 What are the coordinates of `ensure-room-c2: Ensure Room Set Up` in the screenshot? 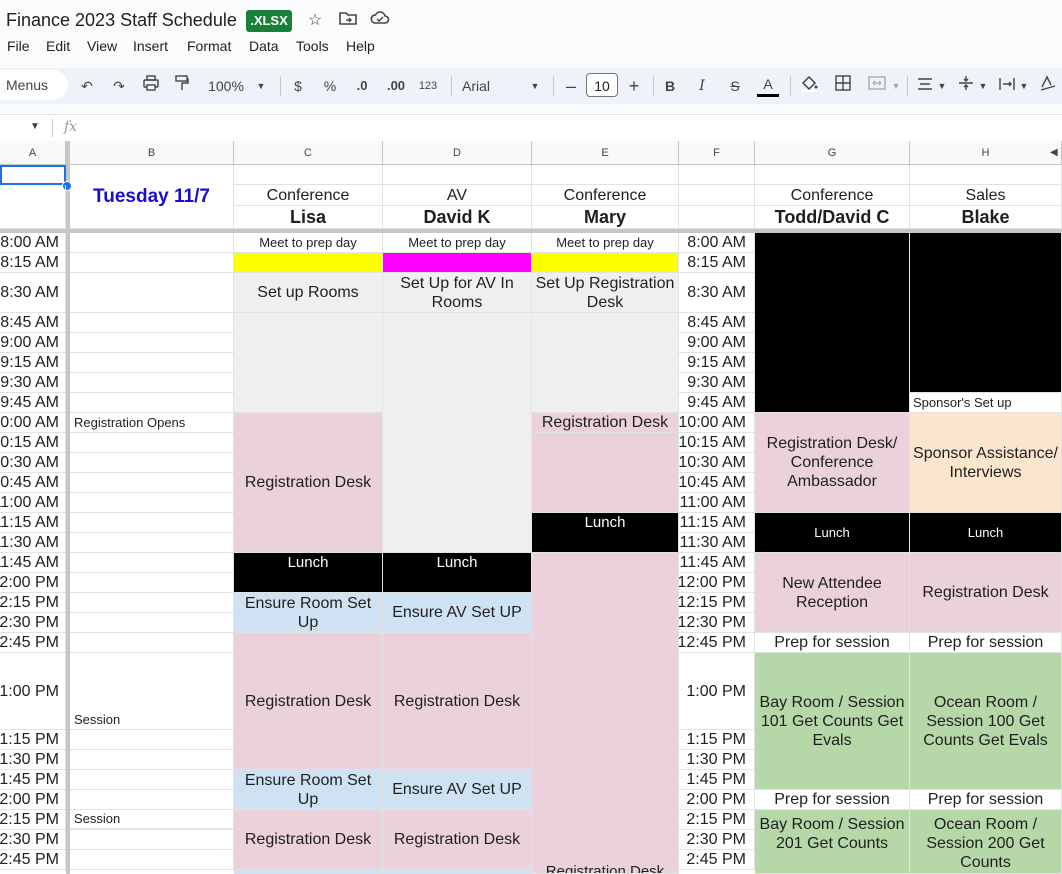 It's located at (308, 790).